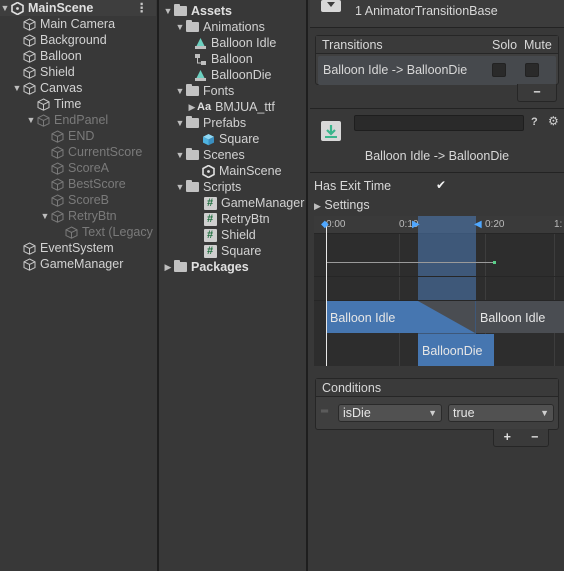  What do you see at coordinates (437, 14) in the screenshot?
I see `inspector-header: 1 AnimatorTransitionBase` at bounding box center [437, 14].